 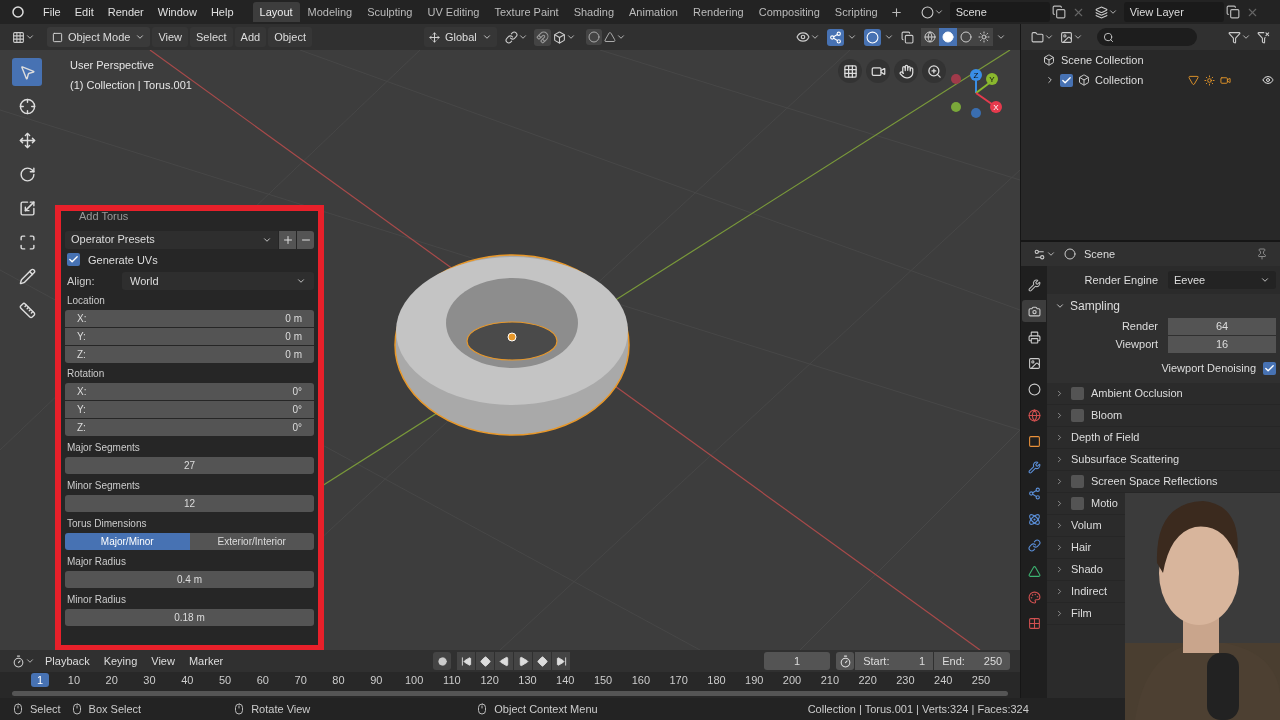 I want to click on number-field: 12, so click(x=189, y=503).